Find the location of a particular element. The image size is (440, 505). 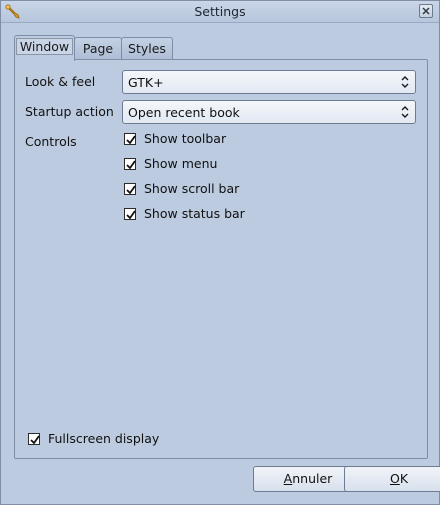

title-bar: Settings is located at coordinates (220, 12).